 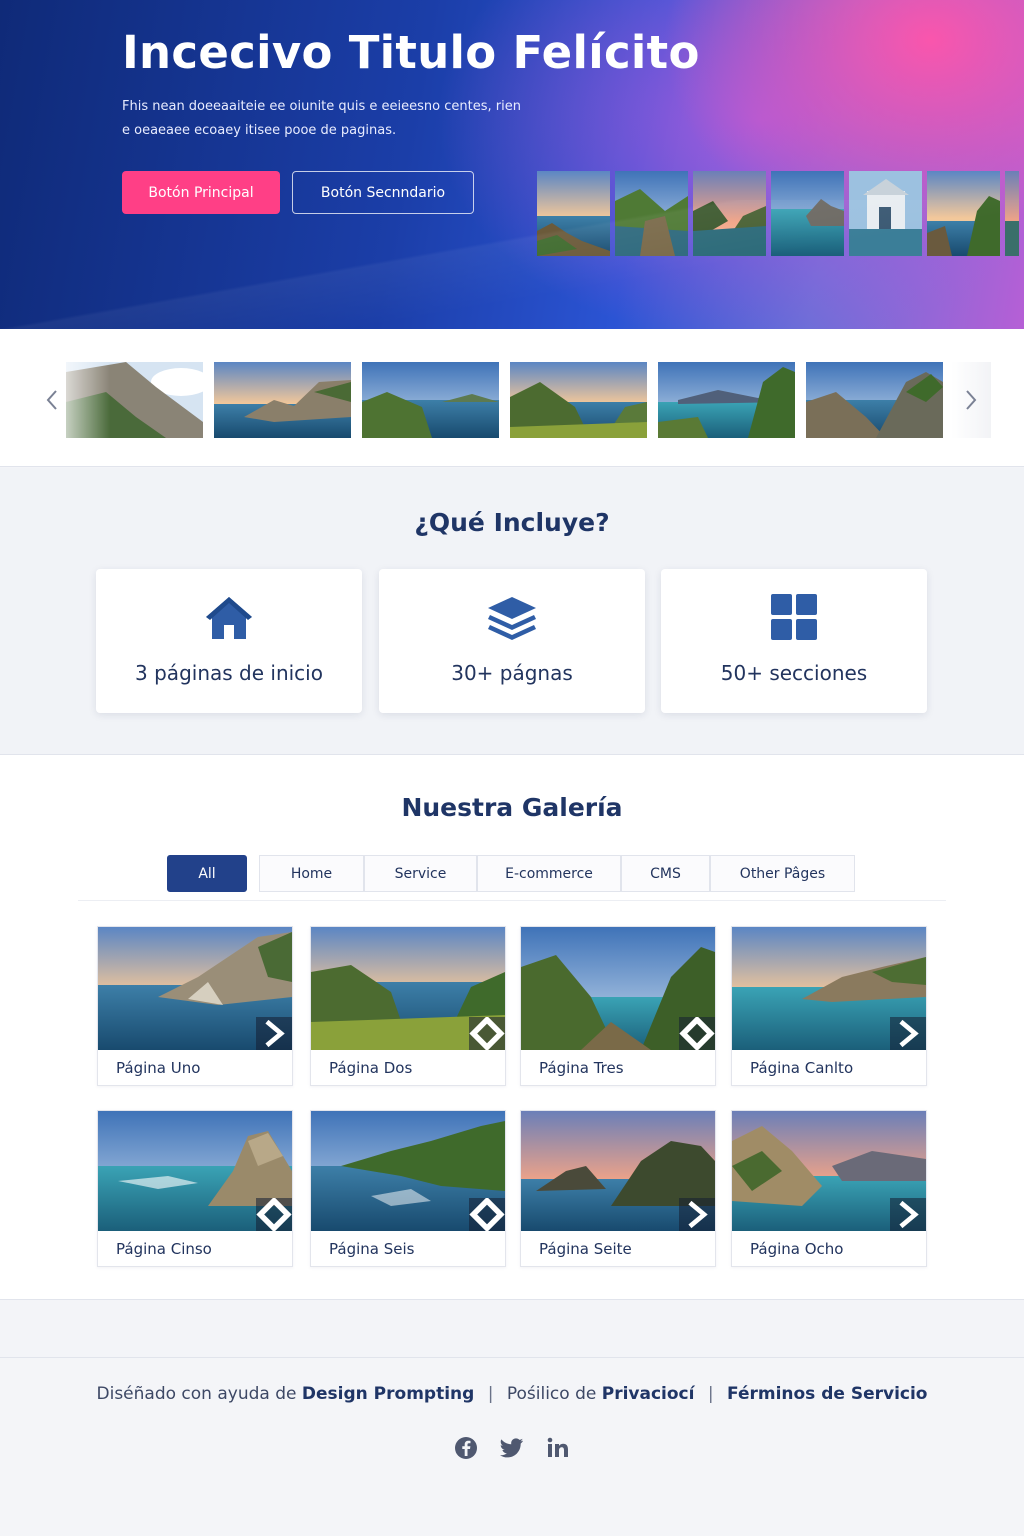 I want to click on gallery-caption: Página Seis, so click(x=372, y=1248).